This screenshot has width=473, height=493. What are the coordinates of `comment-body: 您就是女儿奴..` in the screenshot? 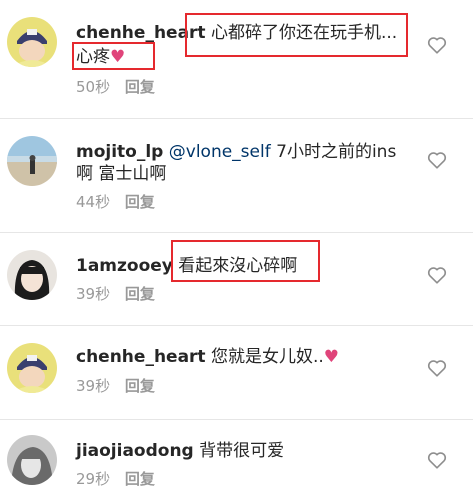 It's located at (267, 357).